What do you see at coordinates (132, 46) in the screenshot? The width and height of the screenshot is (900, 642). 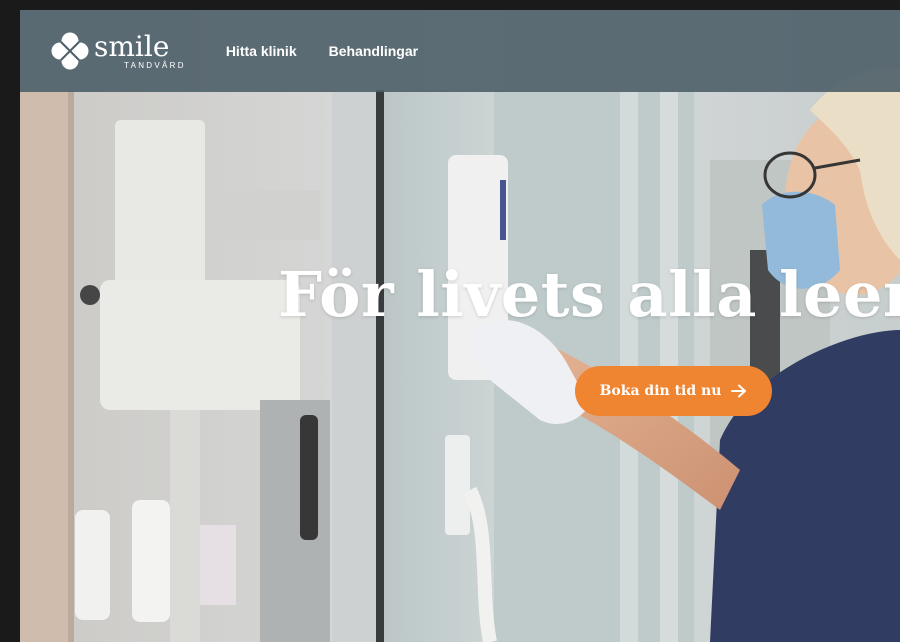 I see `logo-wordmark: smile` at bounding box center [132, 46].